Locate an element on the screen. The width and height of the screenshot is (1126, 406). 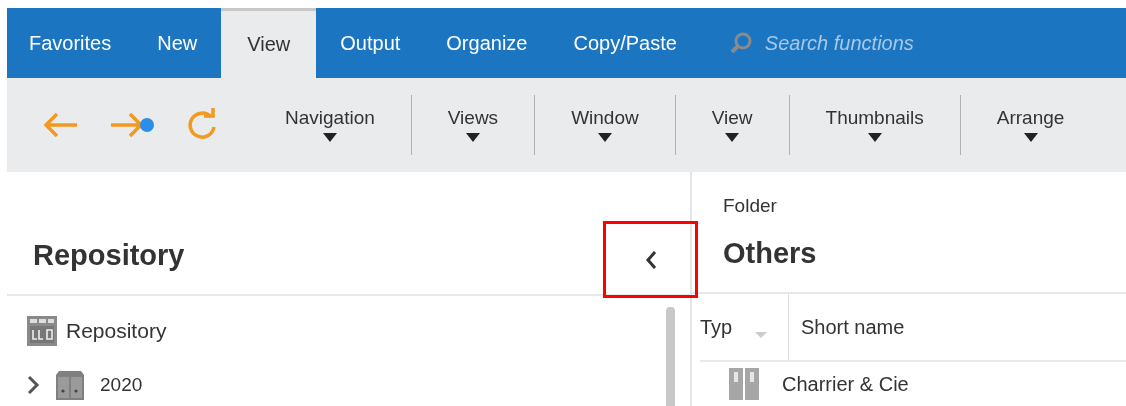
table-cell: Charrier & Cie is located at coordinates (845, 384).